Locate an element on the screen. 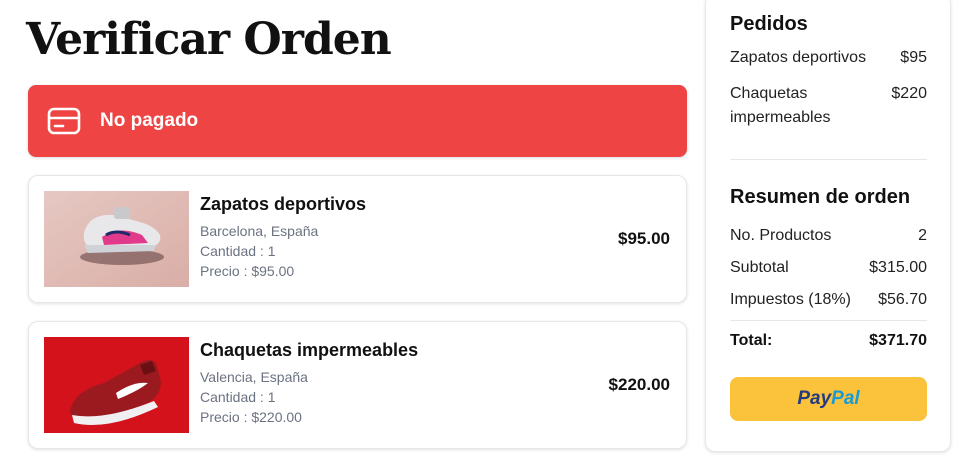 This screenshot has width=958, height=461. product-name: Chaquetas impermeables is located at coordinates (309, 350).